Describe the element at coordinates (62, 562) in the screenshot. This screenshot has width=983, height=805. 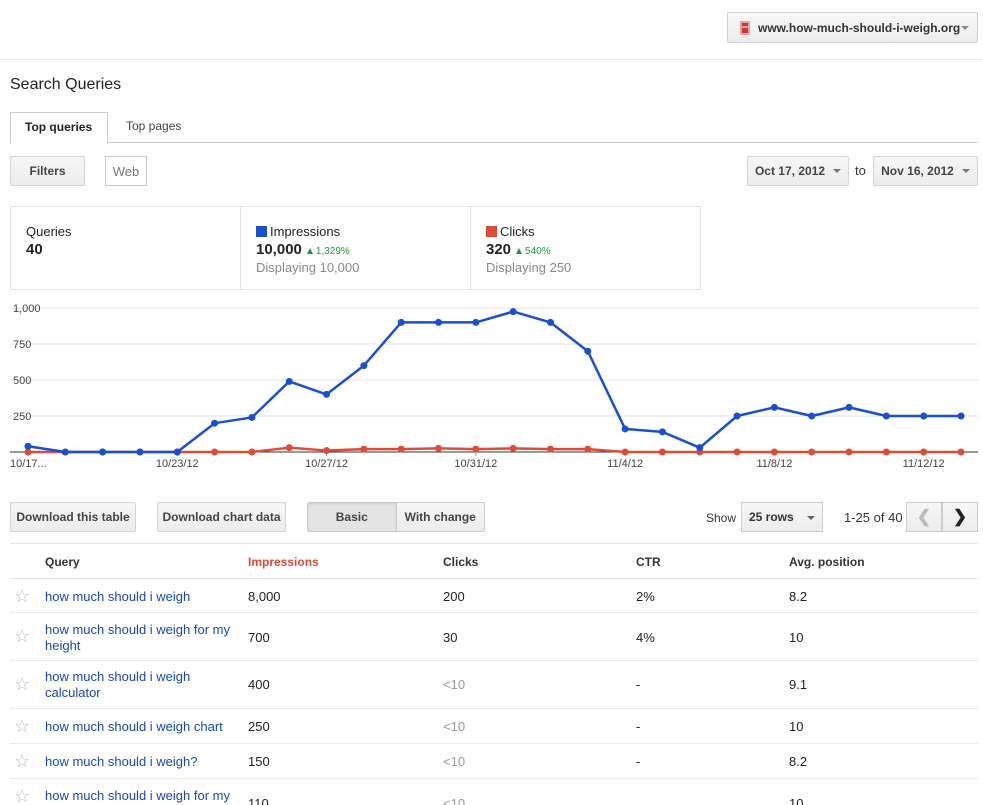
I see `header-query: Query` at that location.